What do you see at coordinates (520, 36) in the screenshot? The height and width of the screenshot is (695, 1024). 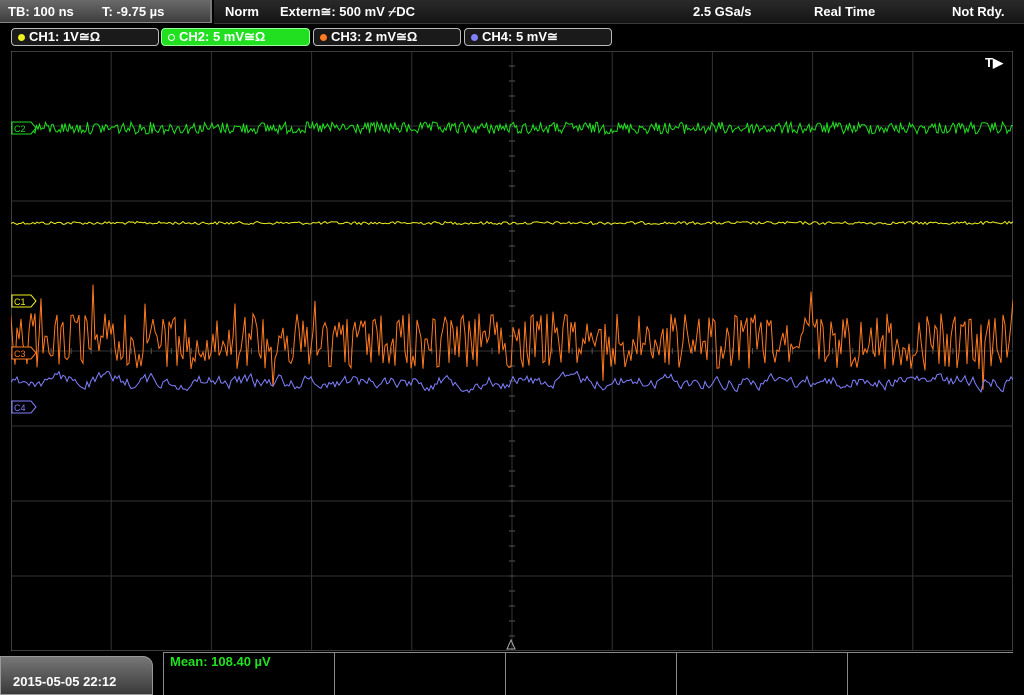 I see `ch4-label: CH4: 5 mV≅` at bounding box center [520, 36].